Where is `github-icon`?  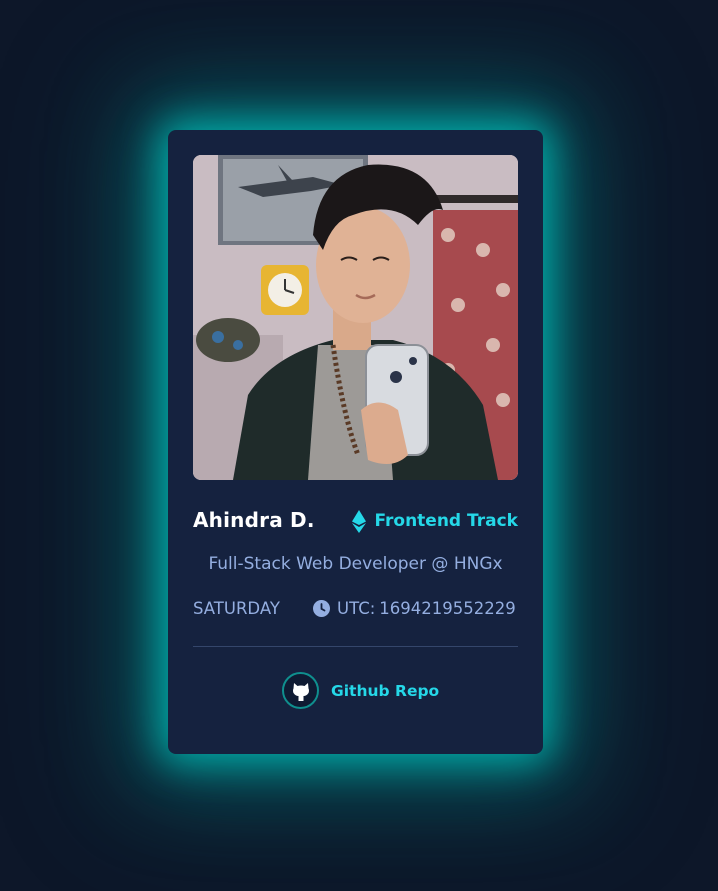 github-icon is located at coordinates (300, 690).